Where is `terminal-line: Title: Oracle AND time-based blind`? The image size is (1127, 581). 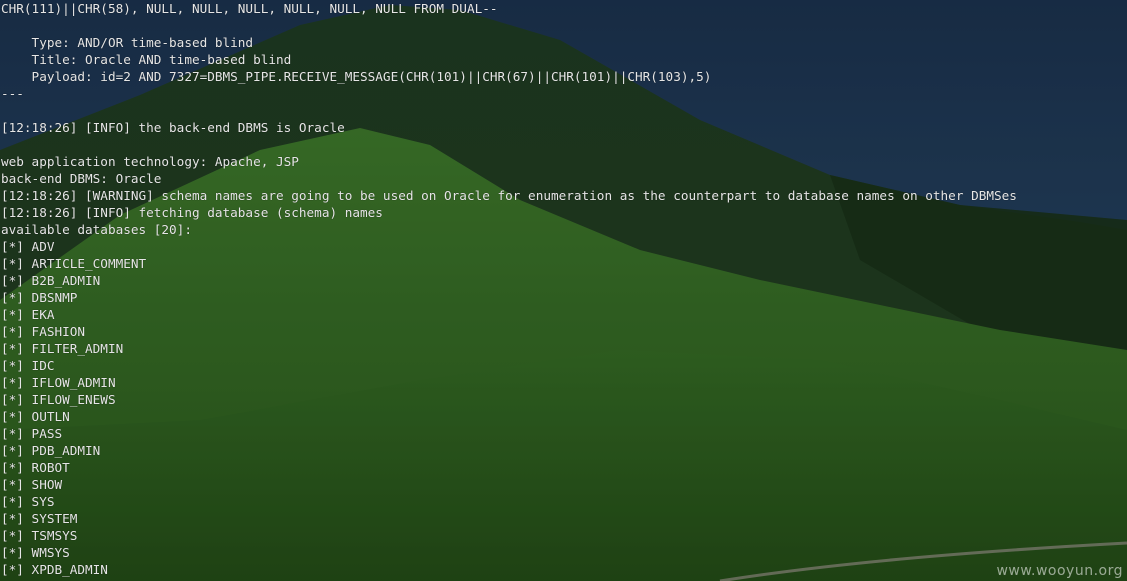
terminal-line: Title: Oracle AND time-based blind is located at coordinates (146, 59).